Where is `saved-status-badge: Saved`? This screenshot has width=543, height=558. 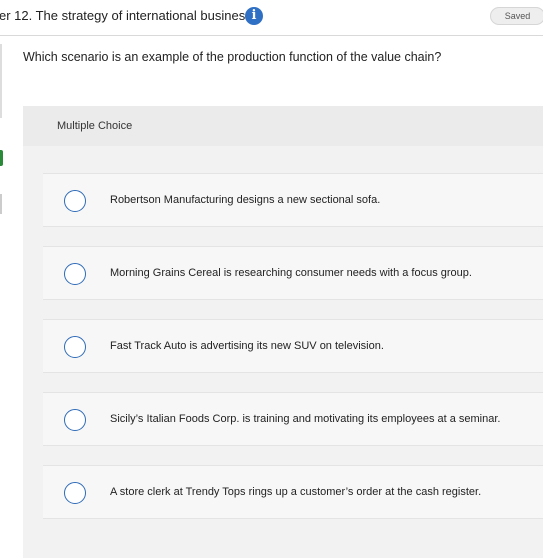 saved-status-badge: Saved is located at coordinates (516, 16).